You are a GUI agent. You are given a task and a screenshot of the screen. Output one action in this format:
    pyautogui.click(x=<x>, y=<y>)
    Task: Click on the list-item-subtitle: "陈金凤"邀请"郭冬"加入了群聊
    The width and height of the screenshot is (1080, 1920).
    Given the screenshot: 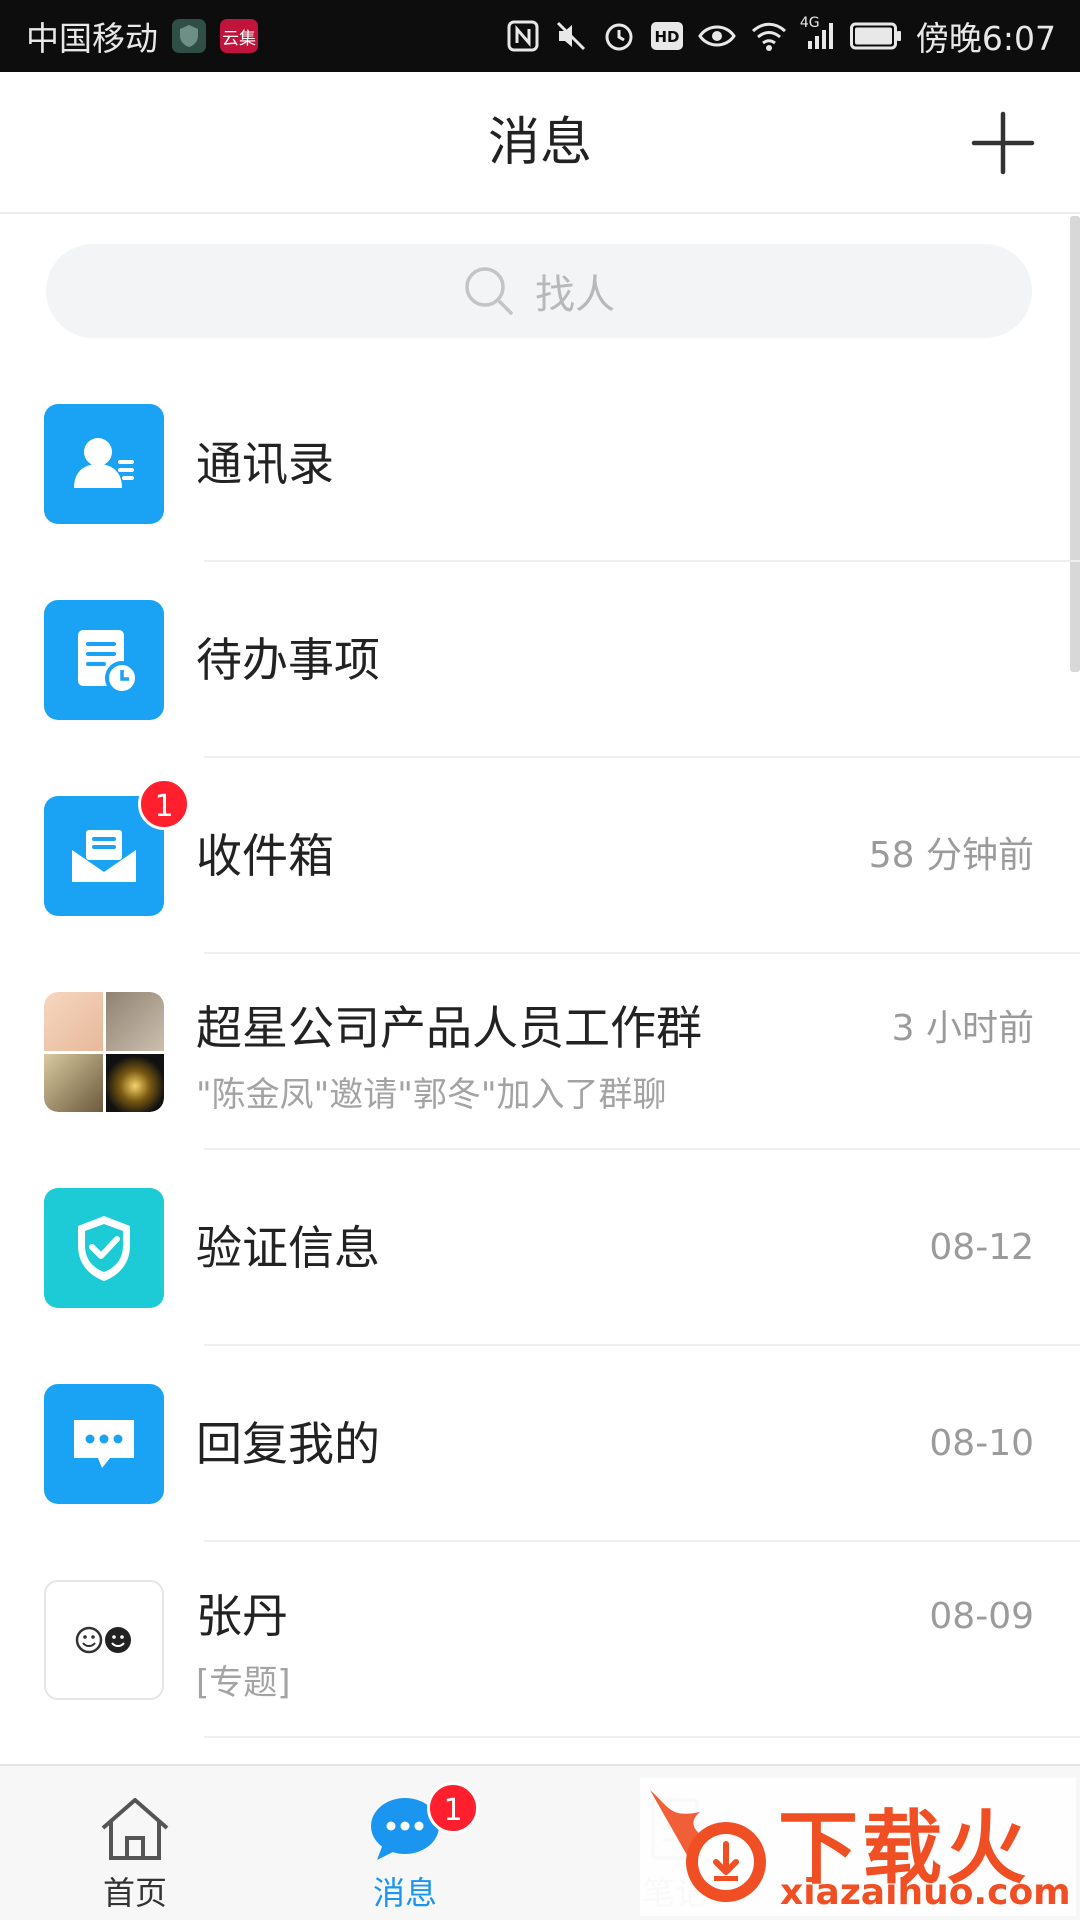 What is the action you would take?
    pyautogui.click(x=431, y=1095)
    